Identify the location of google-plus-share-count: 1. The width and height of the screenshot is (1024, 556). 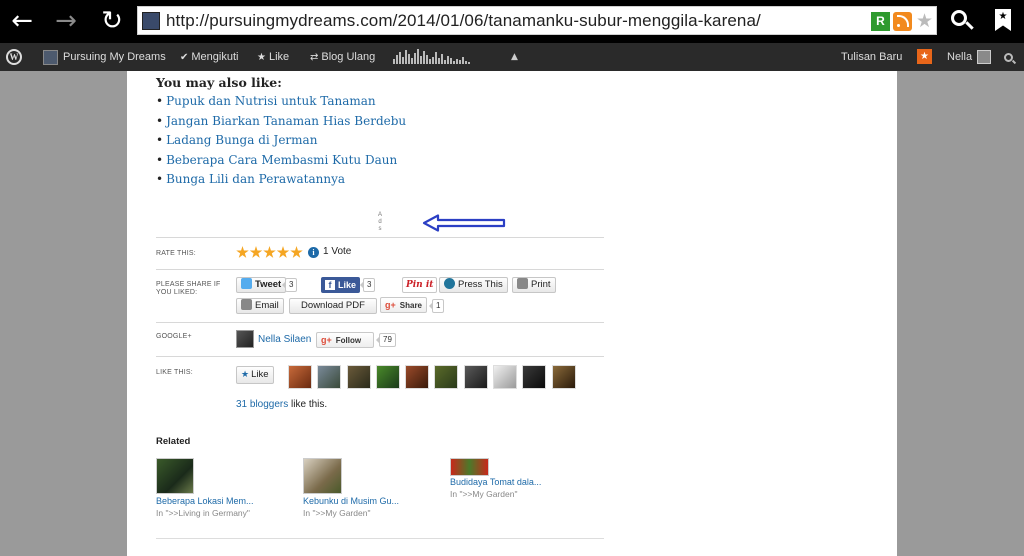
(436, 306).